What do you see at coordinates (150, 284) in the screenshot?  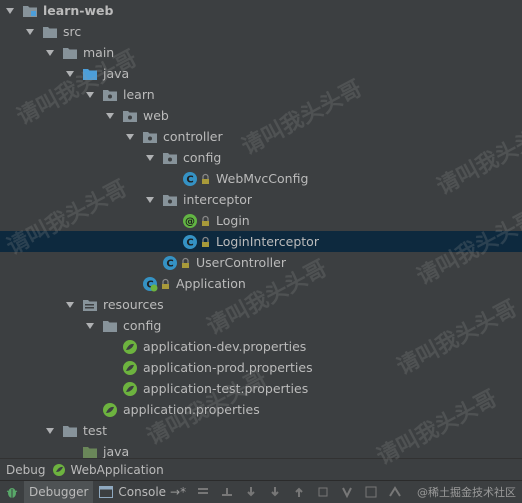 I see `spring-boot-class-icon: C` at bounding box center [150, 284].